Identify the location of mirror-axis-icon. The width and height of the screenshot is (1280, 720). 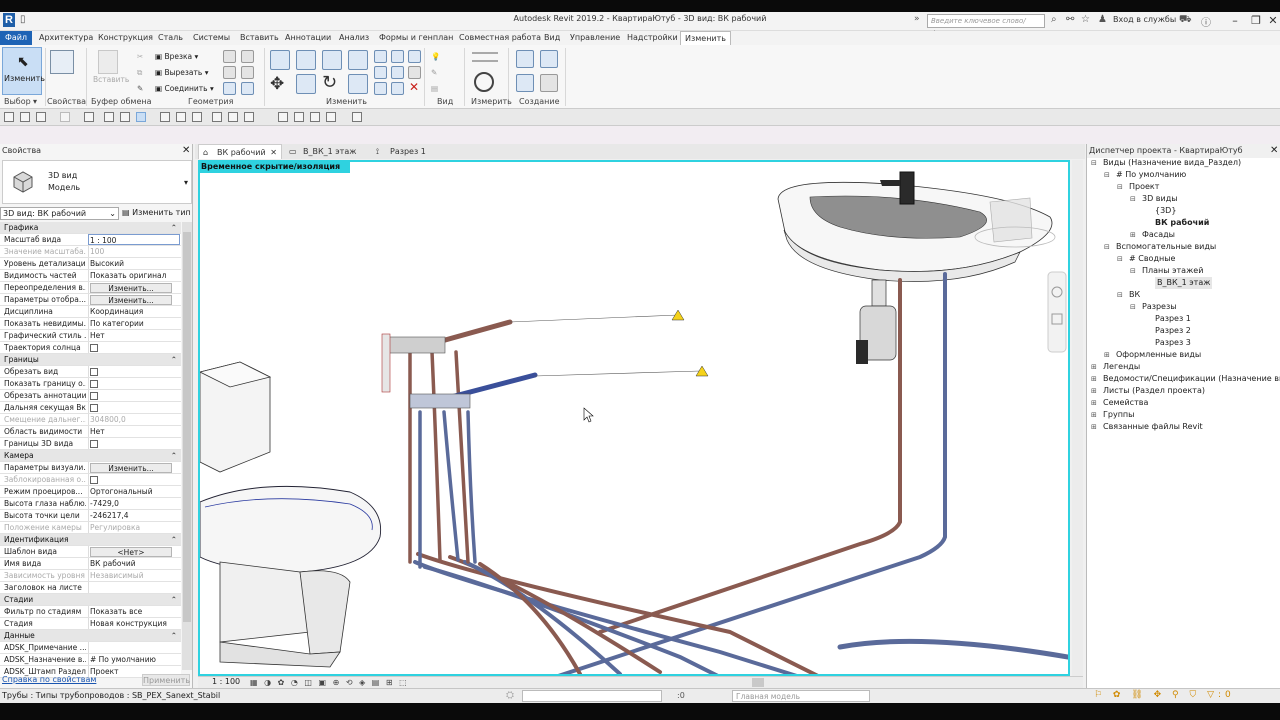
(332, 60).